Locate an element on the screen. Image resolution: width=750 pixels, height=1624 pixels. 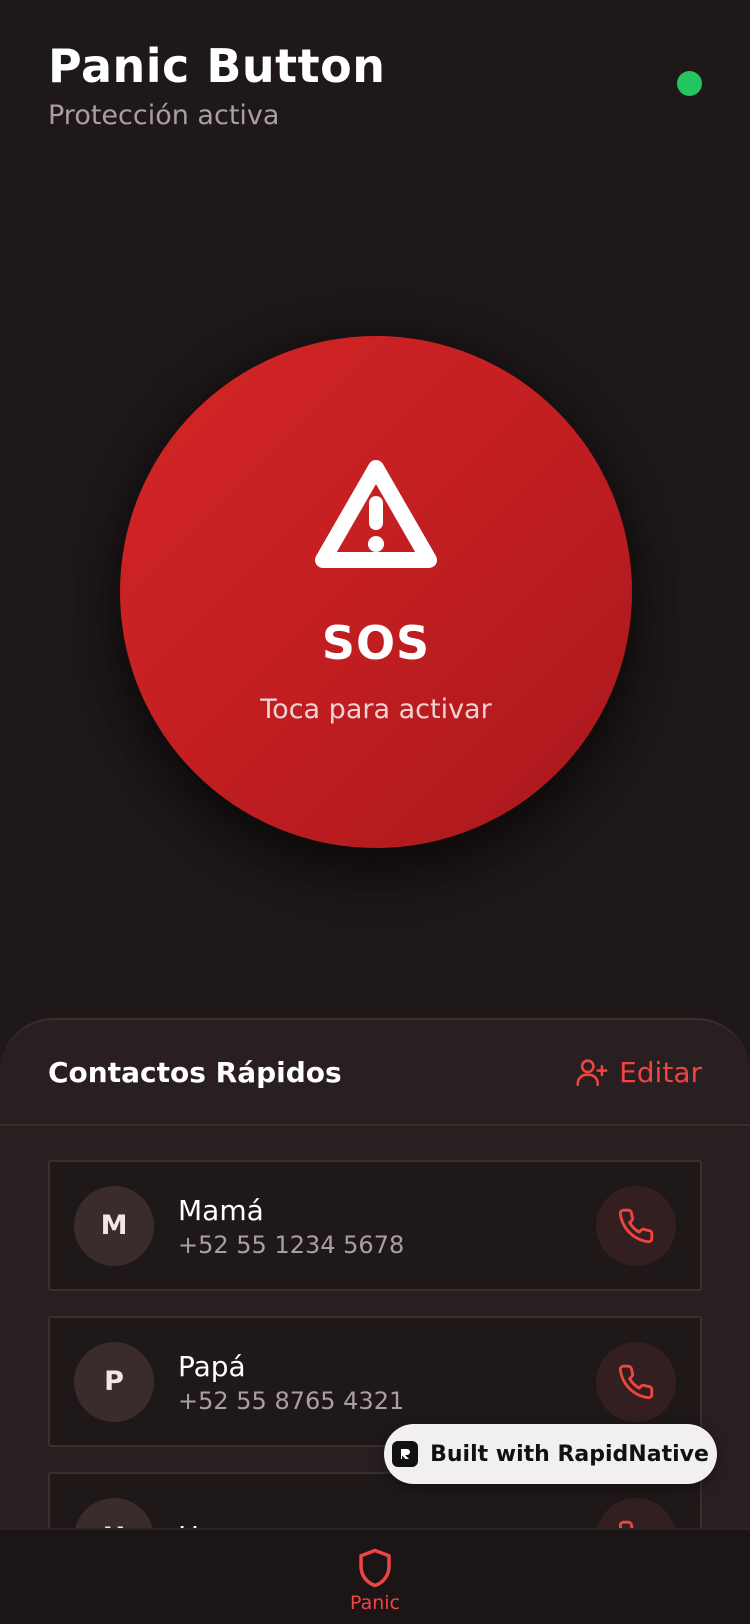
sos-label: SOS is located at coordinates (376, 643).